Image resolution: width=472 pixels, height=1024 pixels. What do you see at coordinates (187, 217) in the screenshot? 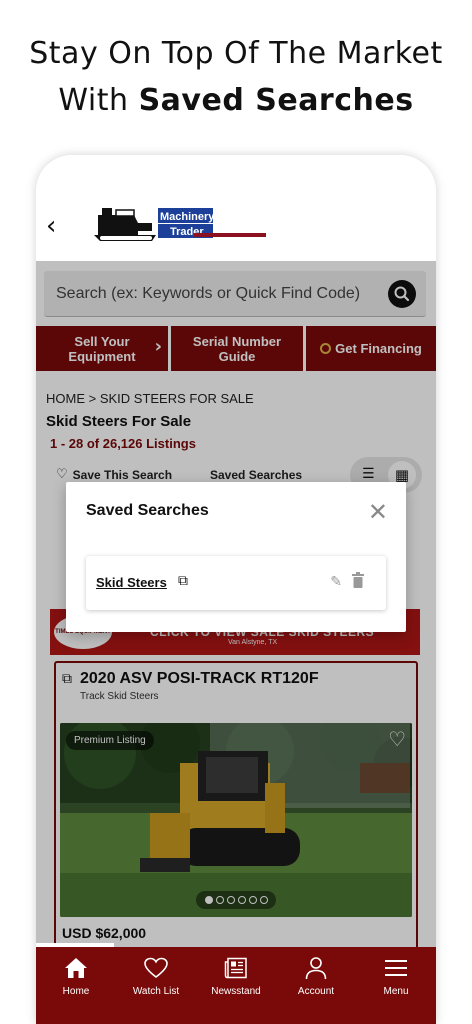
I see `logo-text-machinery: Machinery` at bounding box center [187, 217].